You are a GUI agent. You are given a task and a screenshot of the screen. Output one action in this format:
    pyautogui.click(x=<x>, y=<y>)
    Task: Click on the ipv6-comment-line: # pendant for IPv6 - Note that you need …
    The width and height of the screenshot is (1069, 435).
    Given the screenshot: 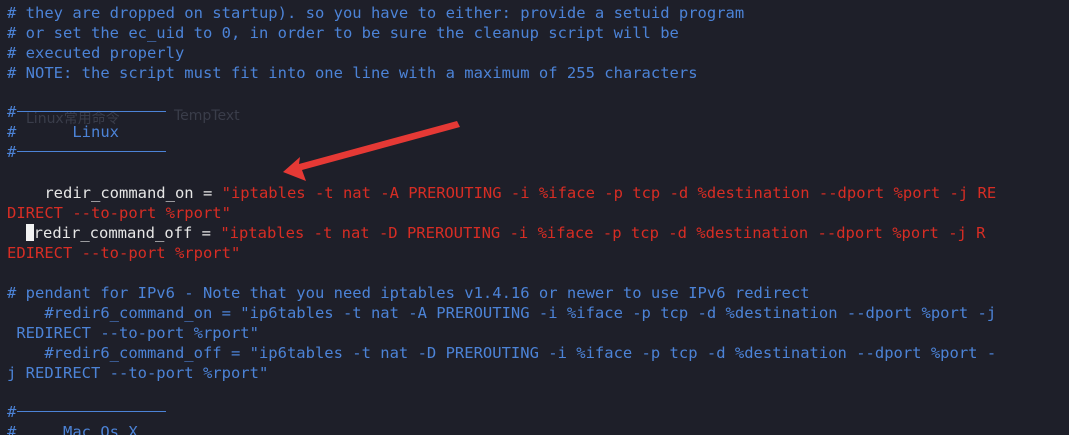 What is the action you would take?
    pyautogui.click(x=408, y=293)
    